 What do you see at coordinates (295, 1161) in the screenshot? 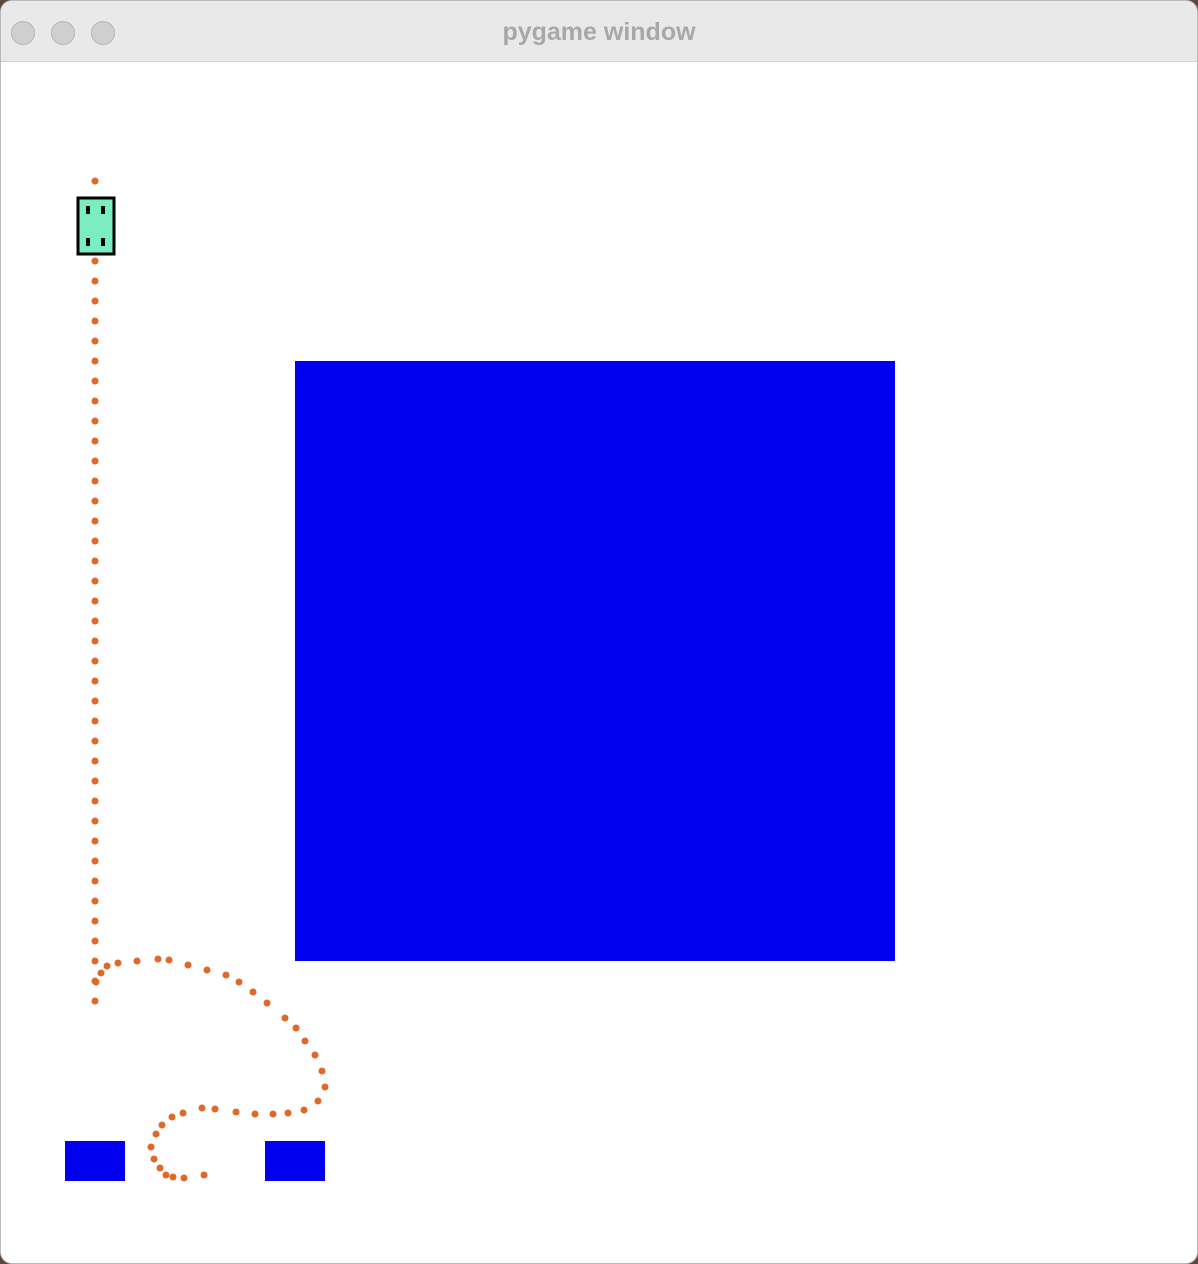
I see `small-obstacle-right` at bounding box center [295, 1161].